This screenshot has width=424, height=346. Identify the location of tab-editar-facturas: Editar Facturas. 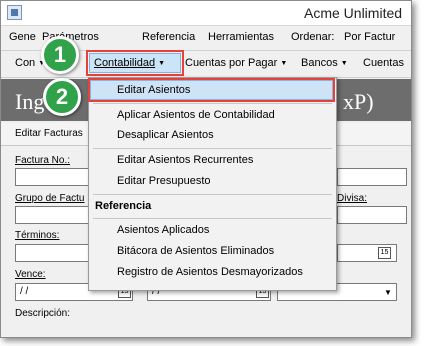
(49, 133).